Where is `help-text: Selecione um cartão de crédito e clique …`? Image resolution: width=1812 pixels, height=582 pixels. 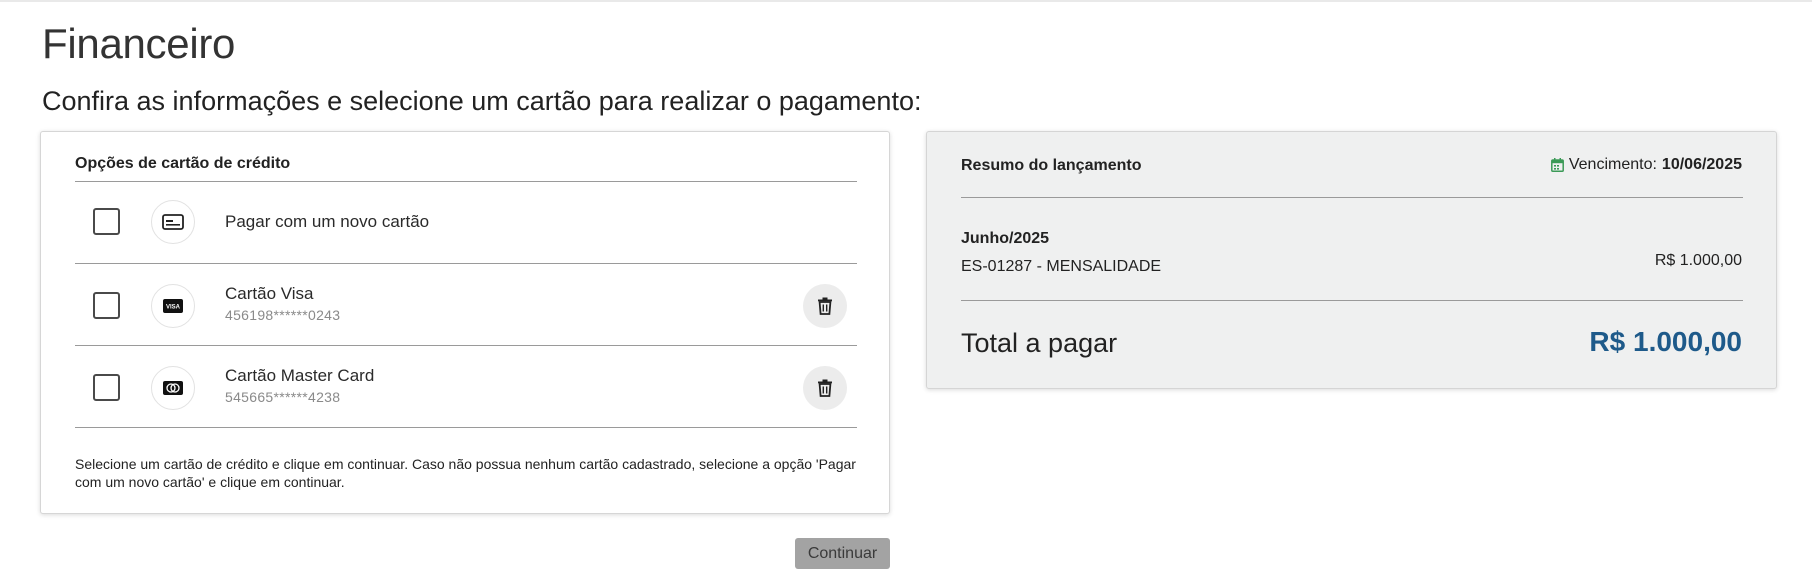 help-text: Selecione um cartão de crédito e clique … is located at coordinates (465, 473).